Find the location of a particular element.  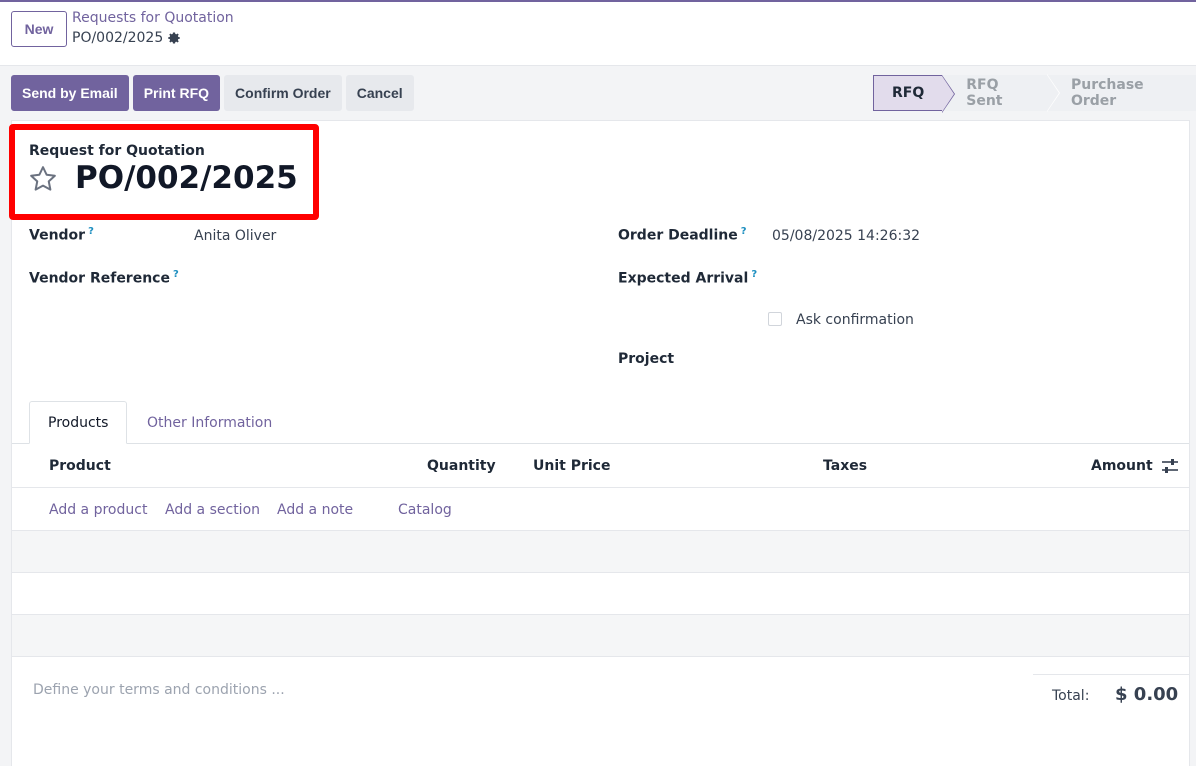

new-button: New is located at coordinates (39, 29).